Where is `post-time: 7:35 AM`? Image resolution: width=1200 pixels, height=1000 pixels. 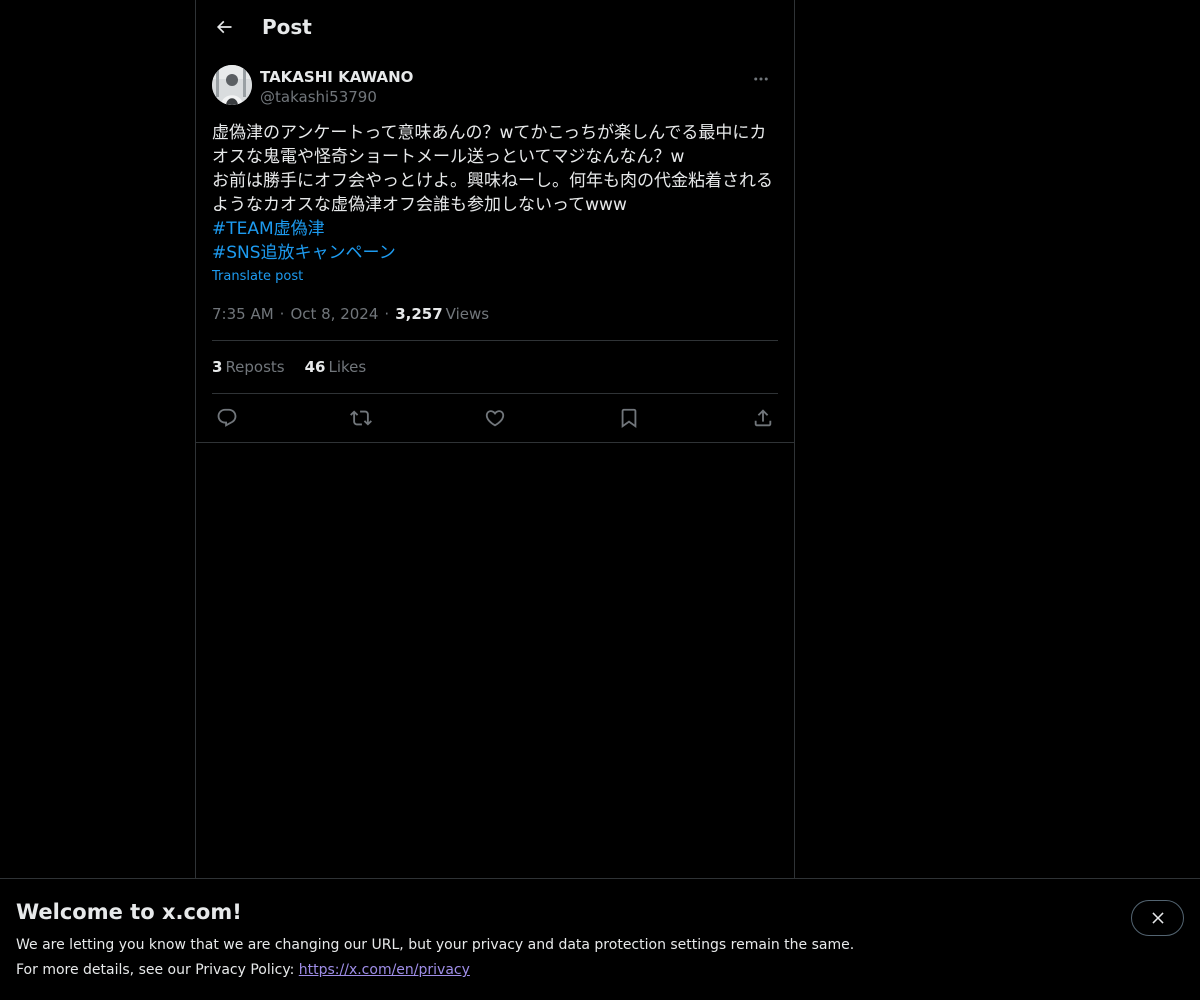
post-time: 7:35 AM is located at coordinates (243, 314).